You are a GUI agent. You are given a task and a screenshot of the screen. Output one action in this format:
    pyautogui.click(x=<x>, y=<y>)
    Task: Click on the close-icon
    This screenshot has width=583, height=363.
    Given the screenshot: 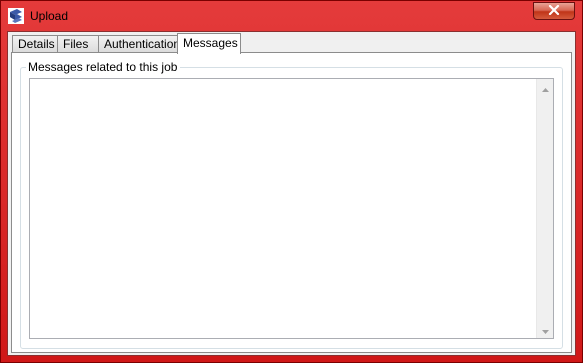 What is the action you would take?
    pyautogui.click(x=554, y=11)
    